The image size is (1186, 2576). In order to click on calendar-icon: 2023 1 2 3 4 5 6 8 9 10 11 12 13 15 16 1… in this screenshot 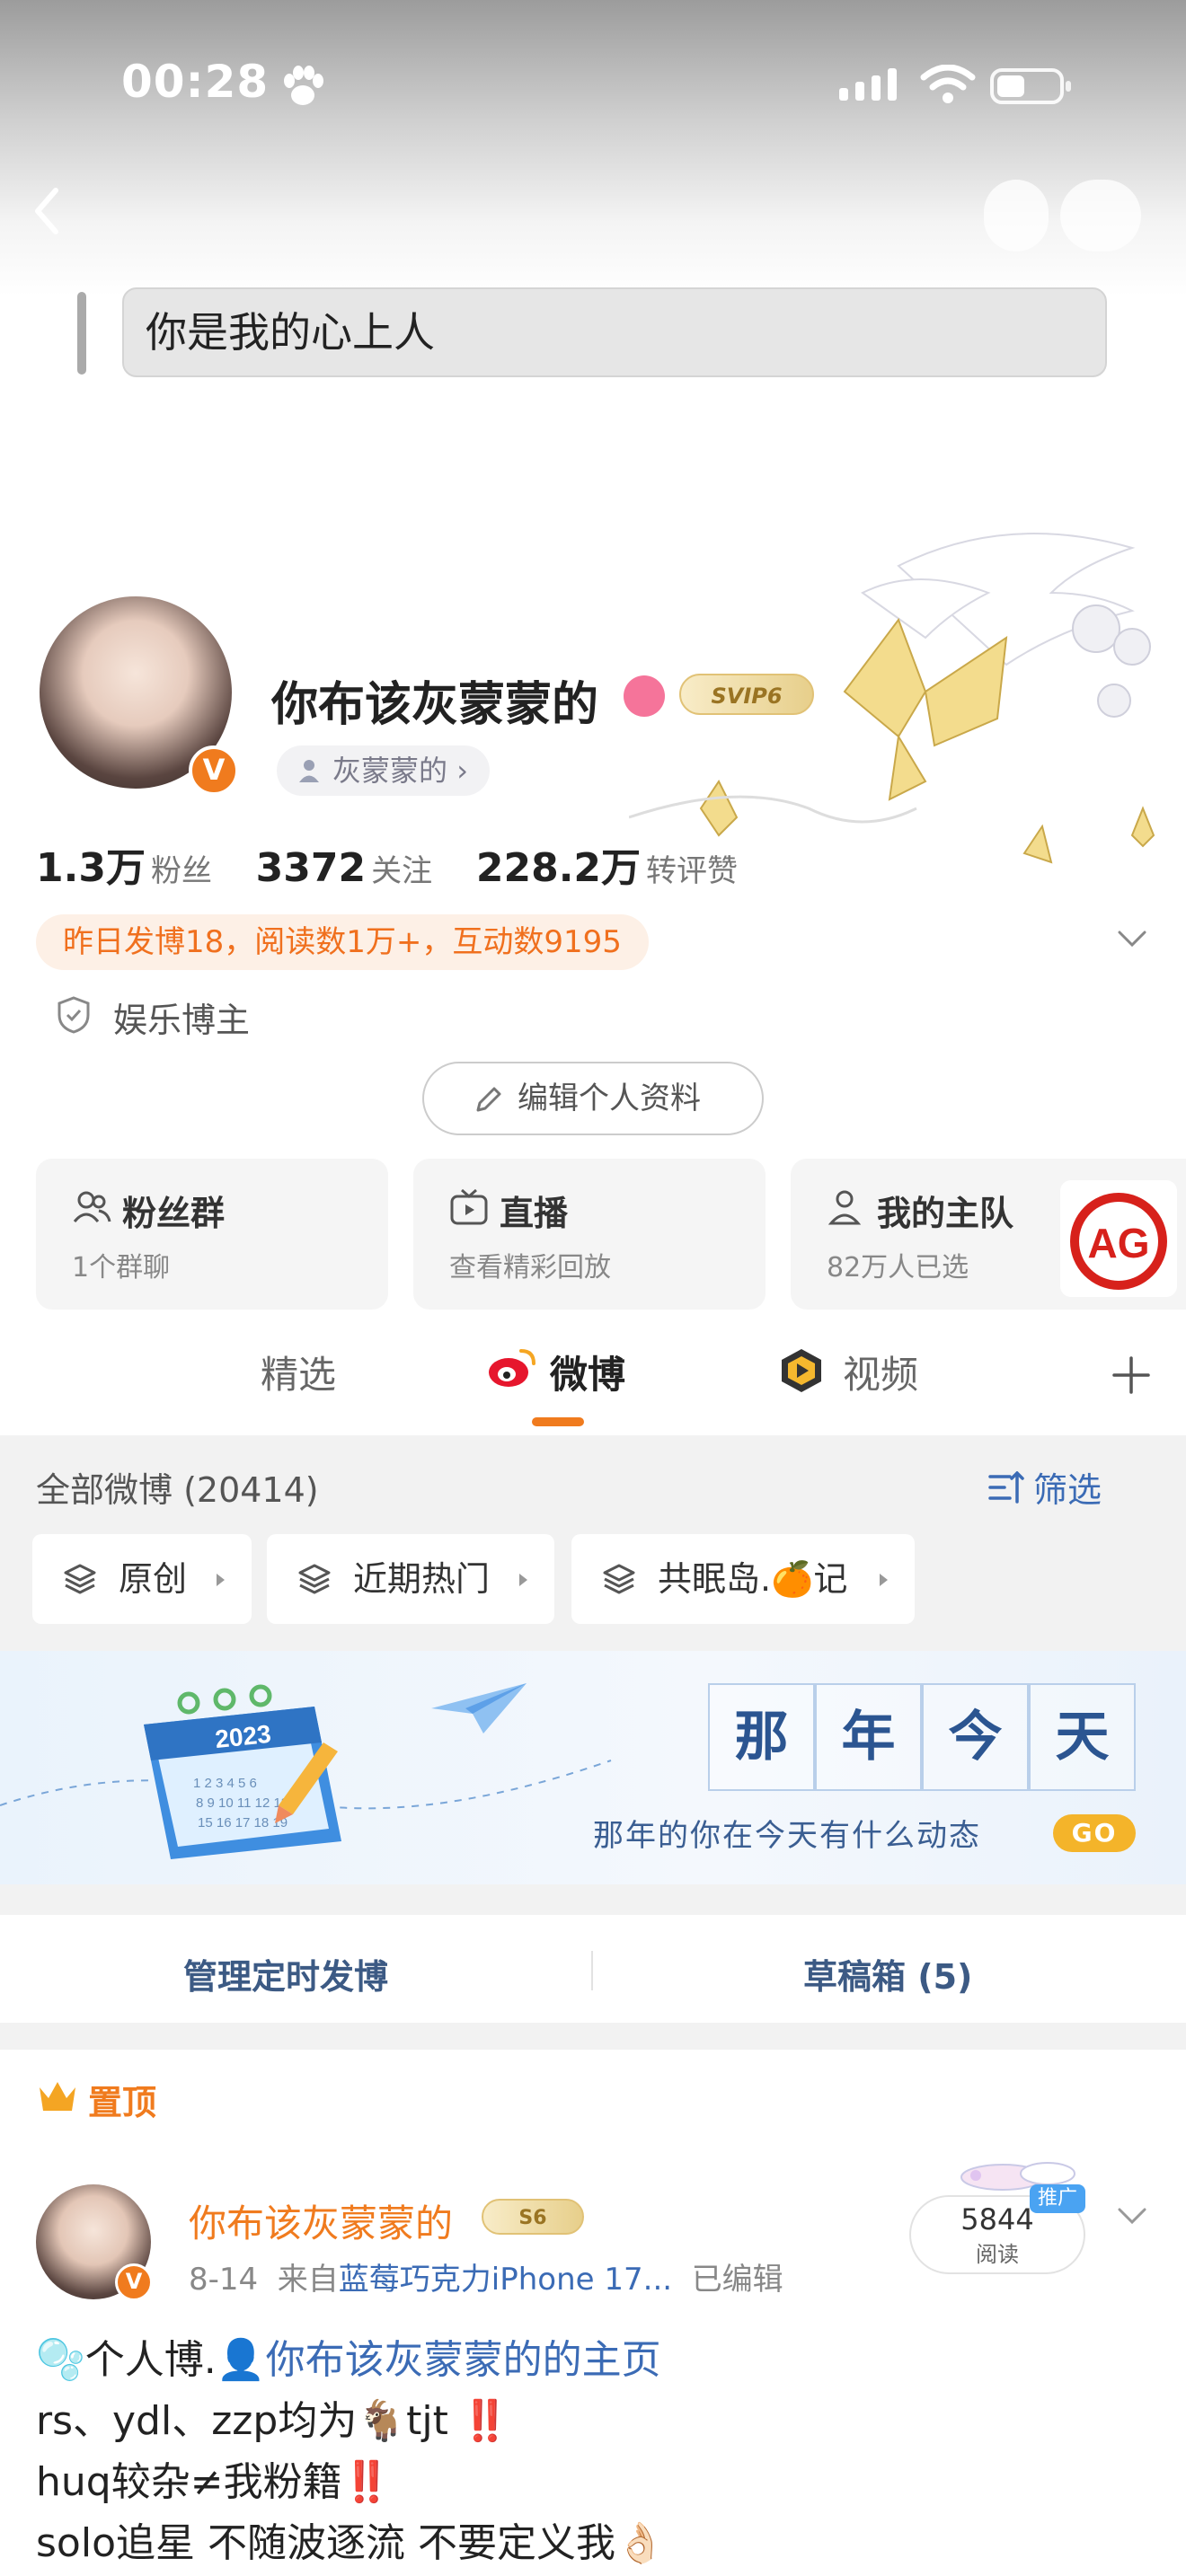, I will do `click(242, 1771)`.